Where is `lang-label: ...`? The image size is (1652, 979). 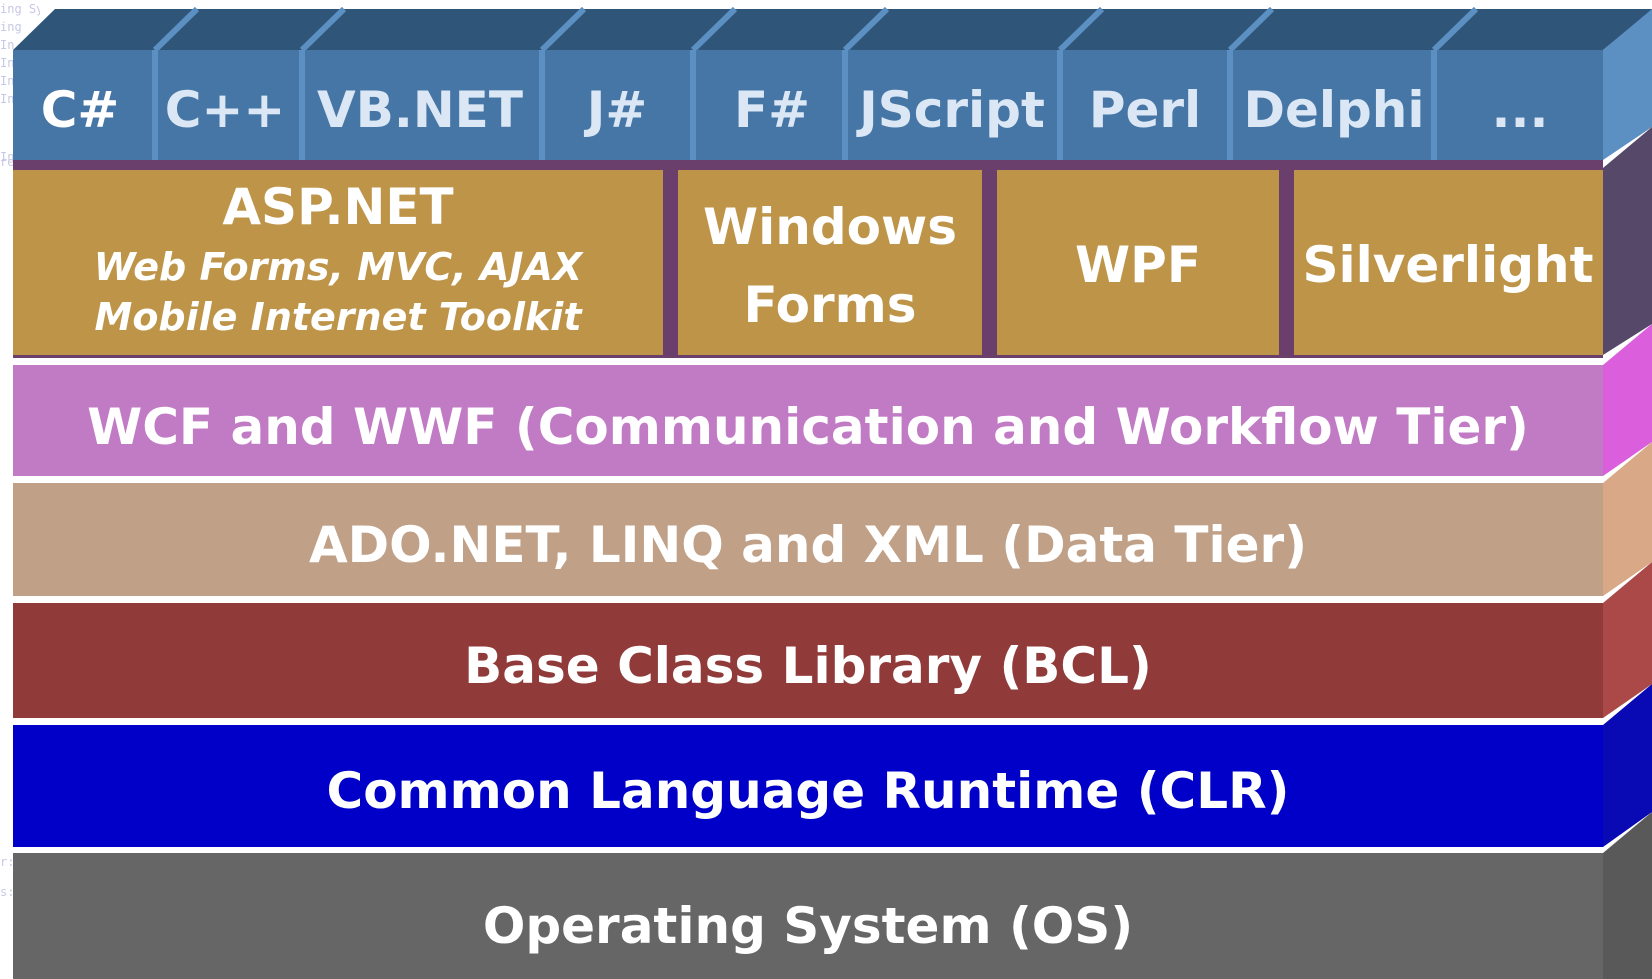 lang-label: ... is located at coordinates (1520, 110).